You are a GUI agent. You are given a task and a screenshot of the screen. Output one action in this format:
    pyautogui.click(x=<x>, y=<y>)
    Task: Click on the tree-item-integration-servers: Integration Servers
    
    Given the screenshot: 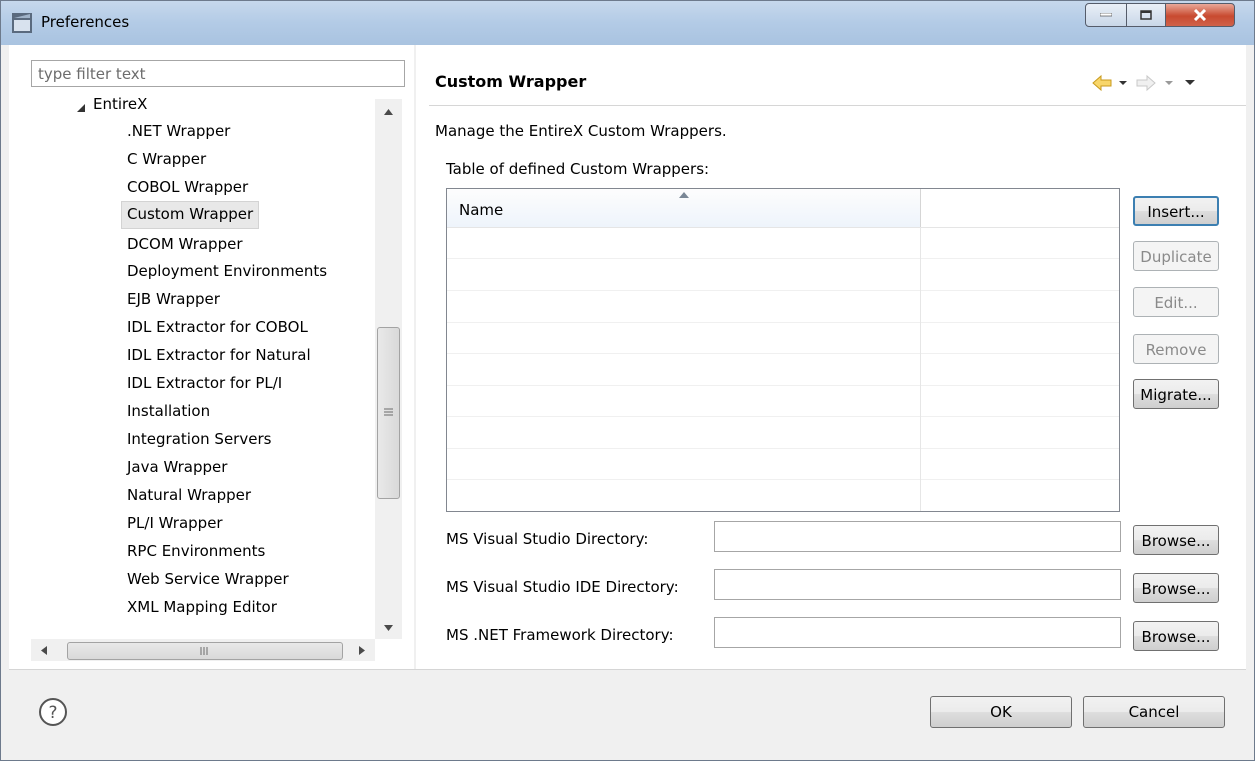 What is the action you would take?
    pyautogui.click(x=199, y=439)
    